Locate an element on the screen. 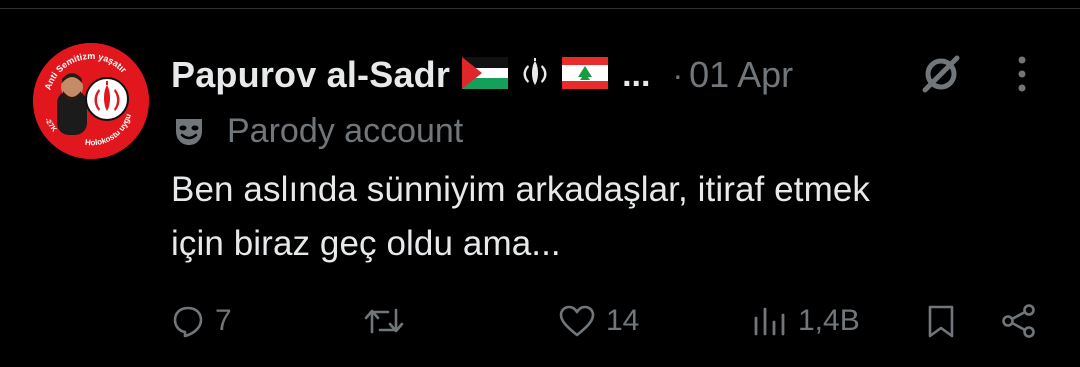 The image size is (1080, 367). top-divider is located at coordinates (540, 8).